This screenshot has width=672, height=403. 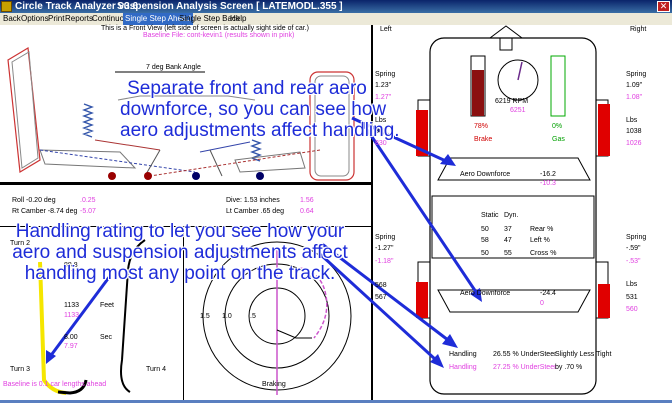 What do you see at coordinates (383, 85) in the screenshot?
I see `lf-spring-value: 1.23"` at bounding box center [383, 85].